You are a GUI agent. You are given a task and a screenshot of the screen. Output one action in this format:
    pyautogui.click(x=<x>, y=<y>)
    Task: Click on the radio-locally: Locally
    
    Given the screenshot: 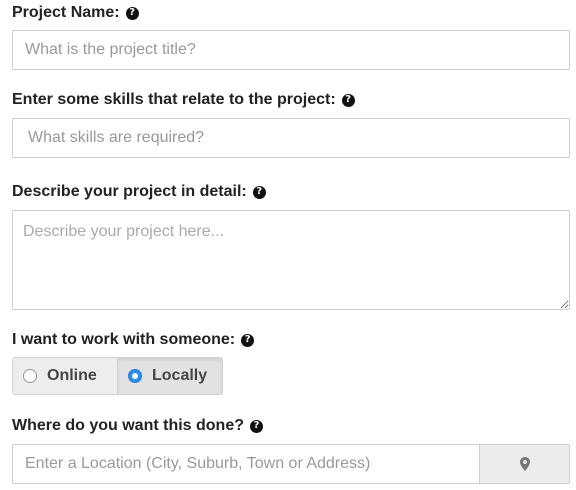 What is the action you would take?
    pyautogui.click(x=169, y=376)
    